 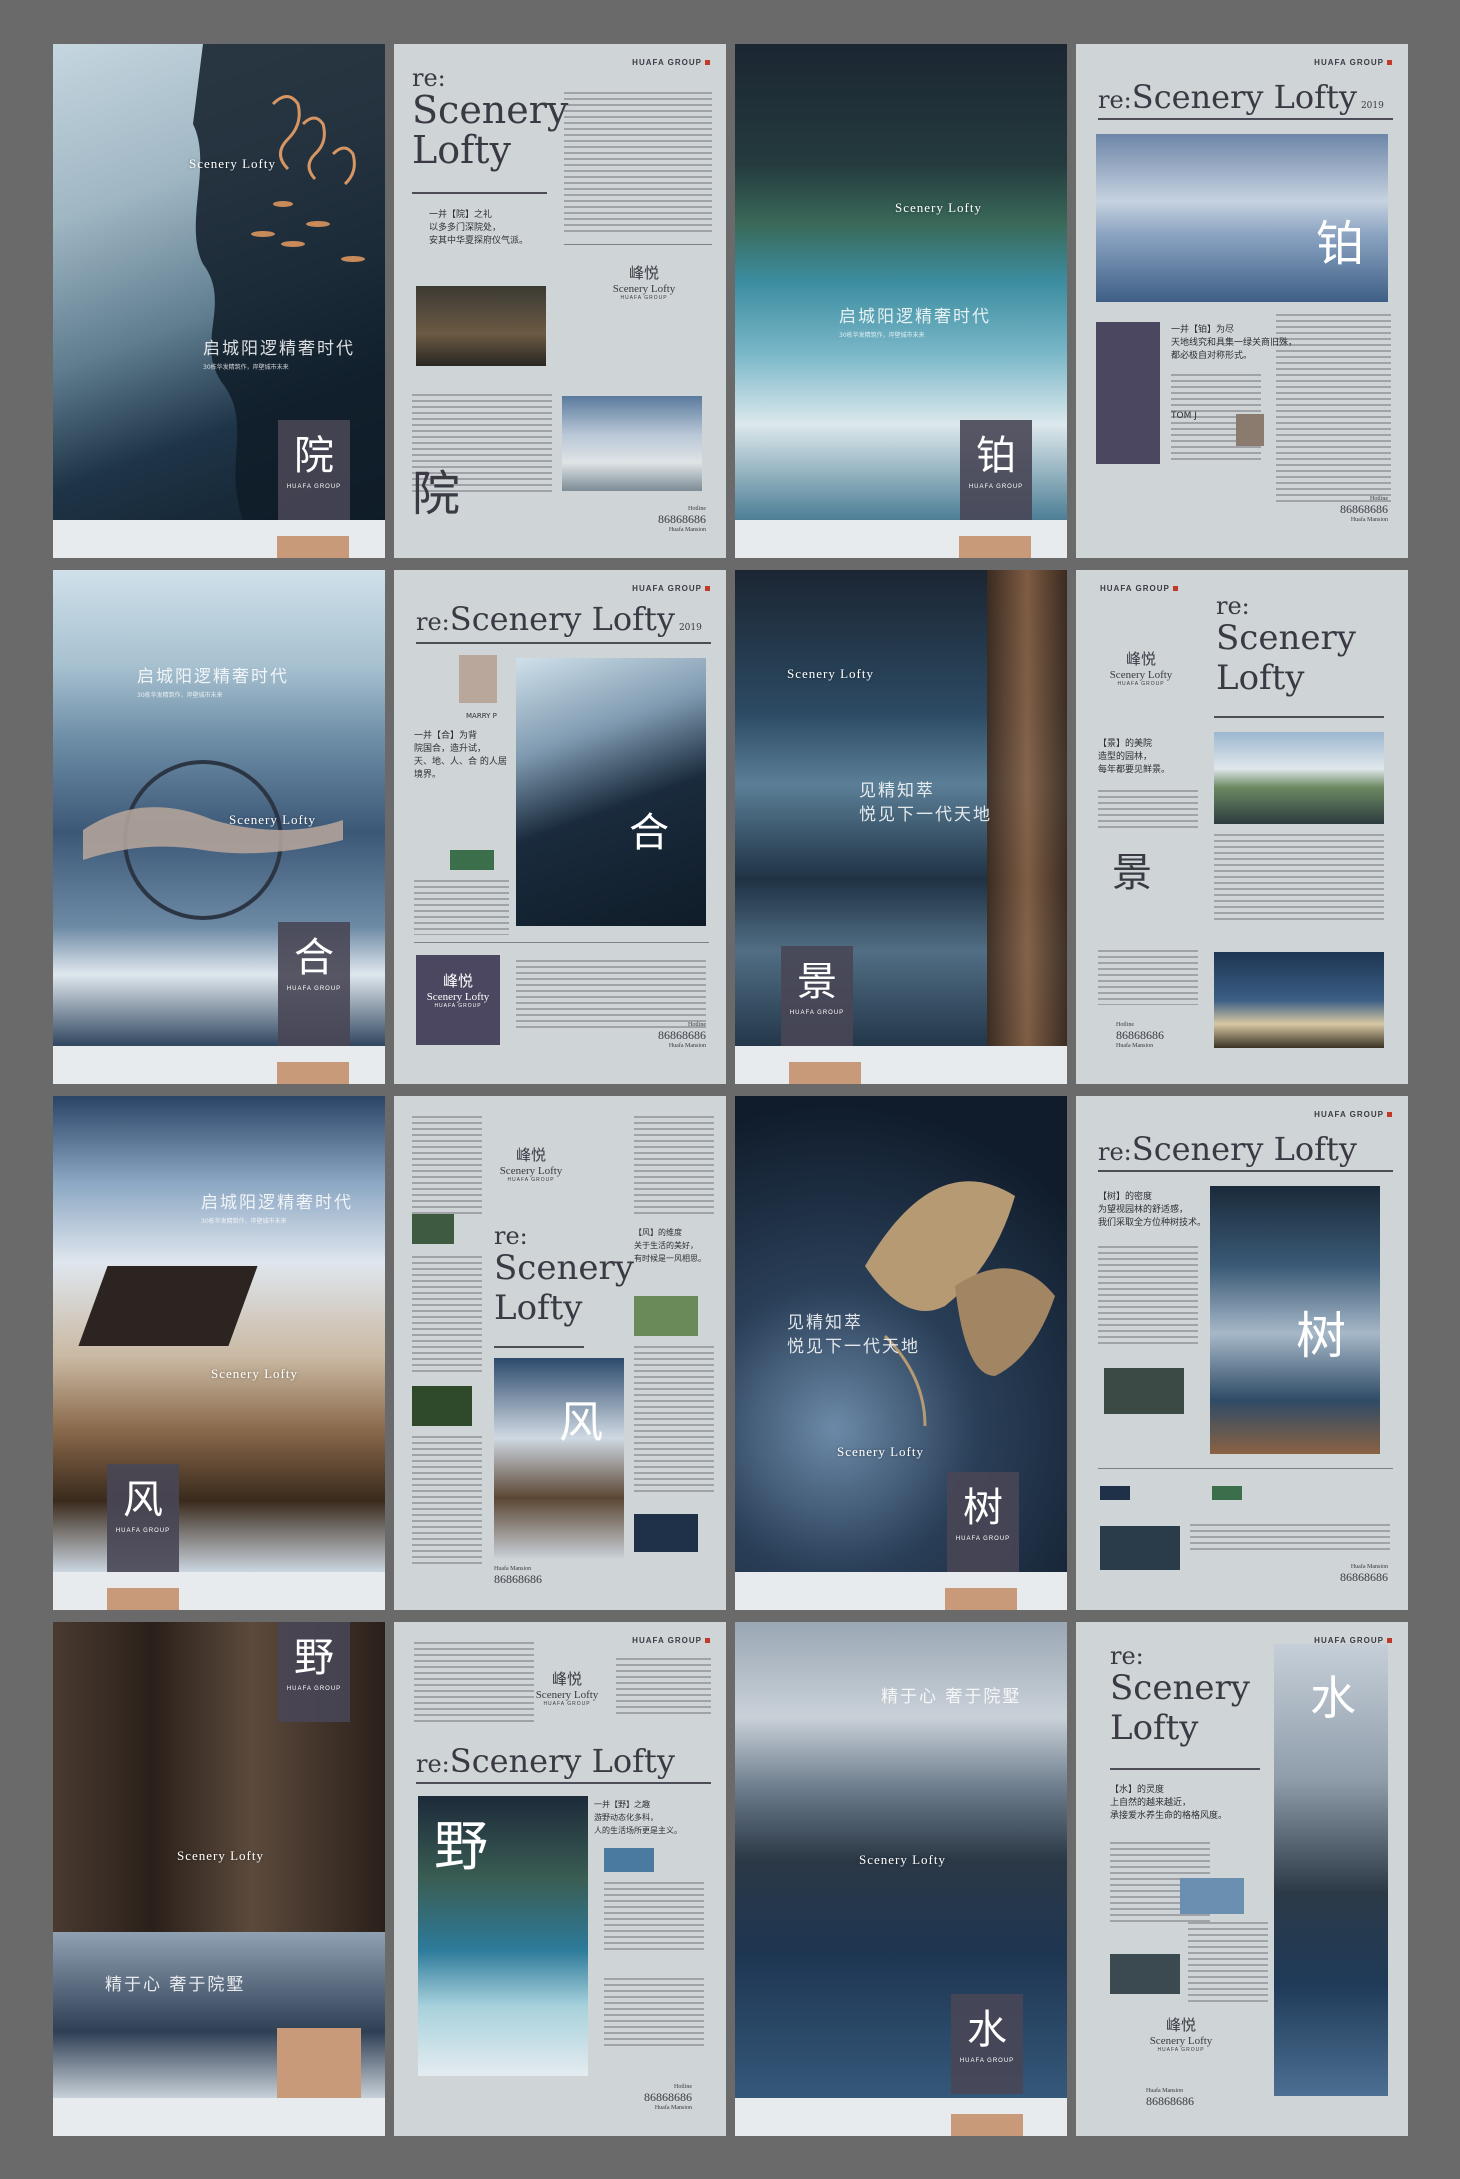 What do you see at coordinates (1027, 808) in the screenshot?
I see `curtain-graphic` at bounding box center [1027, 808].